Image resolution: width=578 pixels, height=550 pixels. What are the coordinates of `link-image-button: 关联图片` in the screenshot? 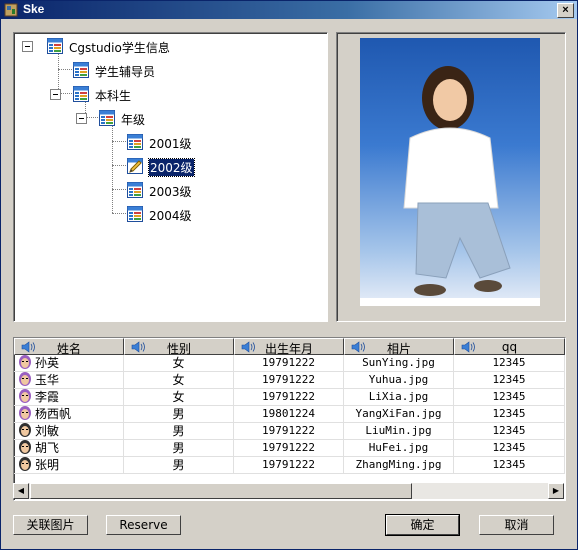 It's located at (50, 525).